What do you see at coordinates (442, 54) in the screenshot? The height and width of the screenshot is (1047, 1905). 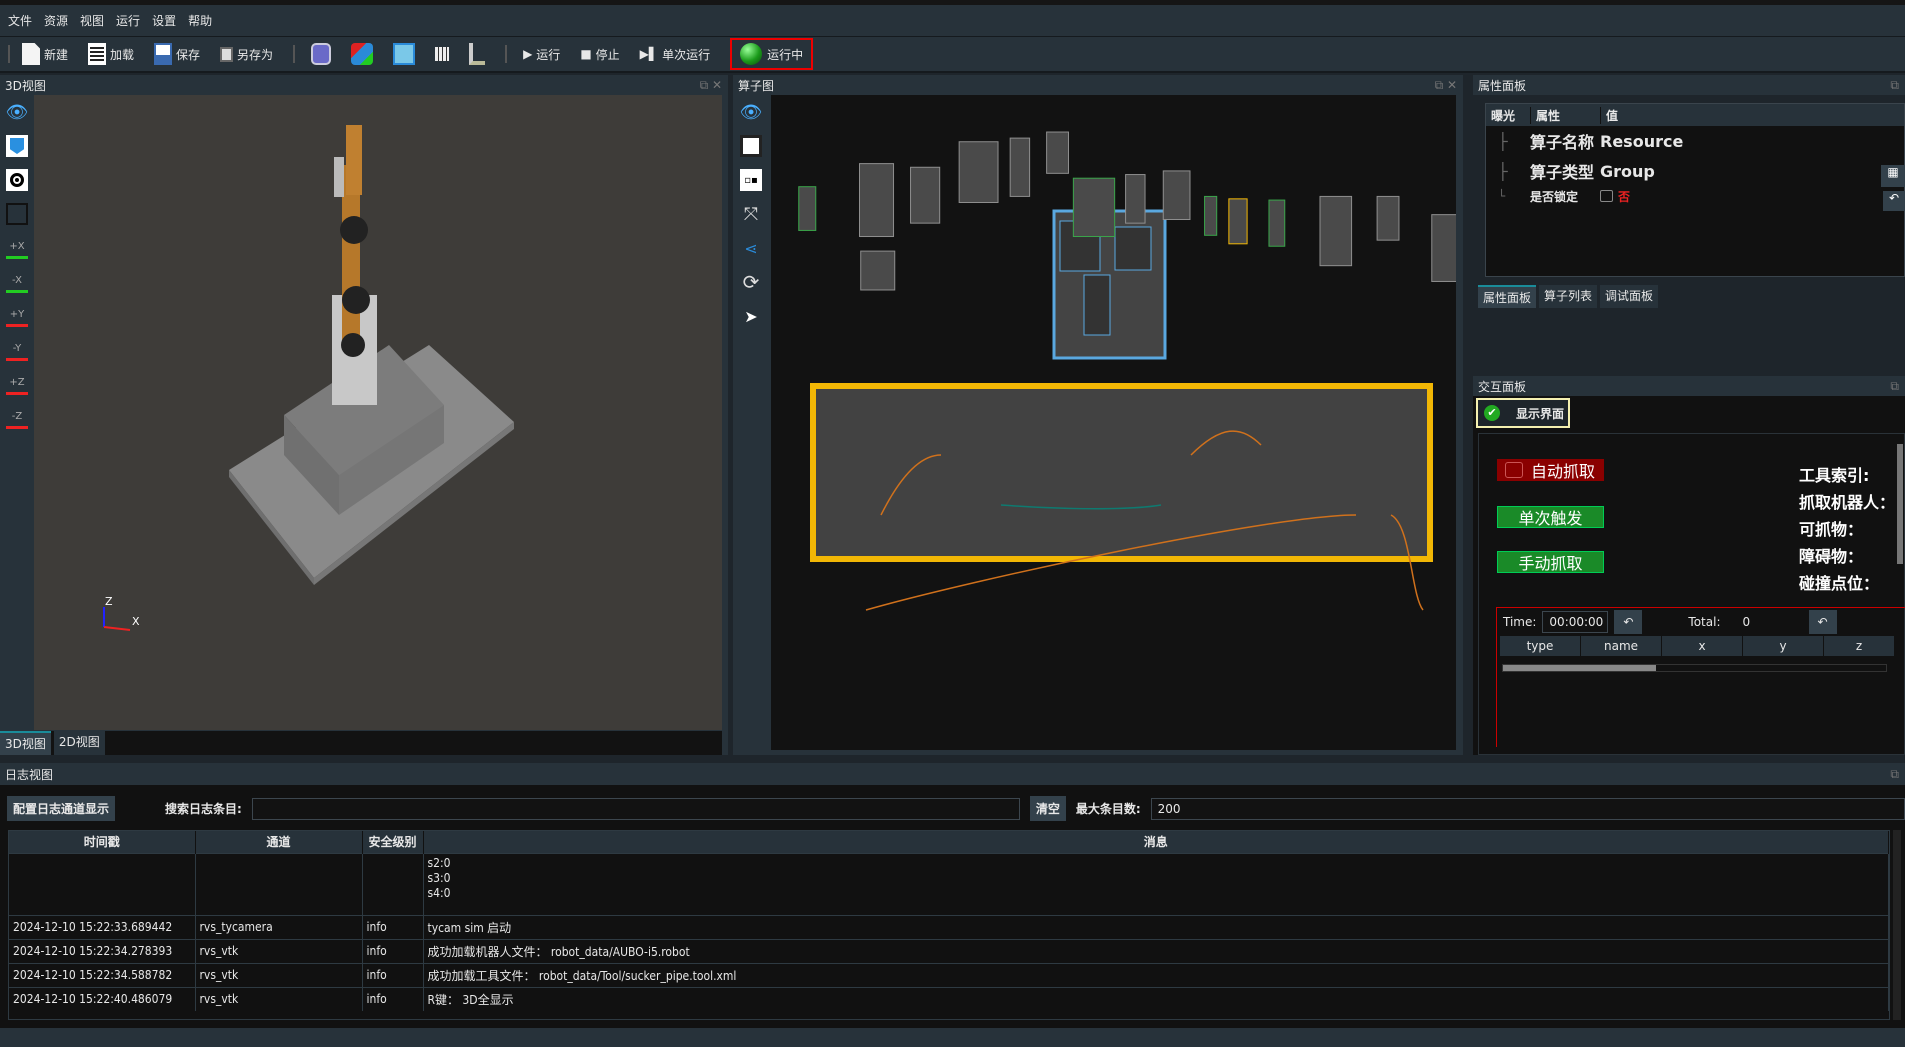 I see `table-button` at bounding box center [442, 54].